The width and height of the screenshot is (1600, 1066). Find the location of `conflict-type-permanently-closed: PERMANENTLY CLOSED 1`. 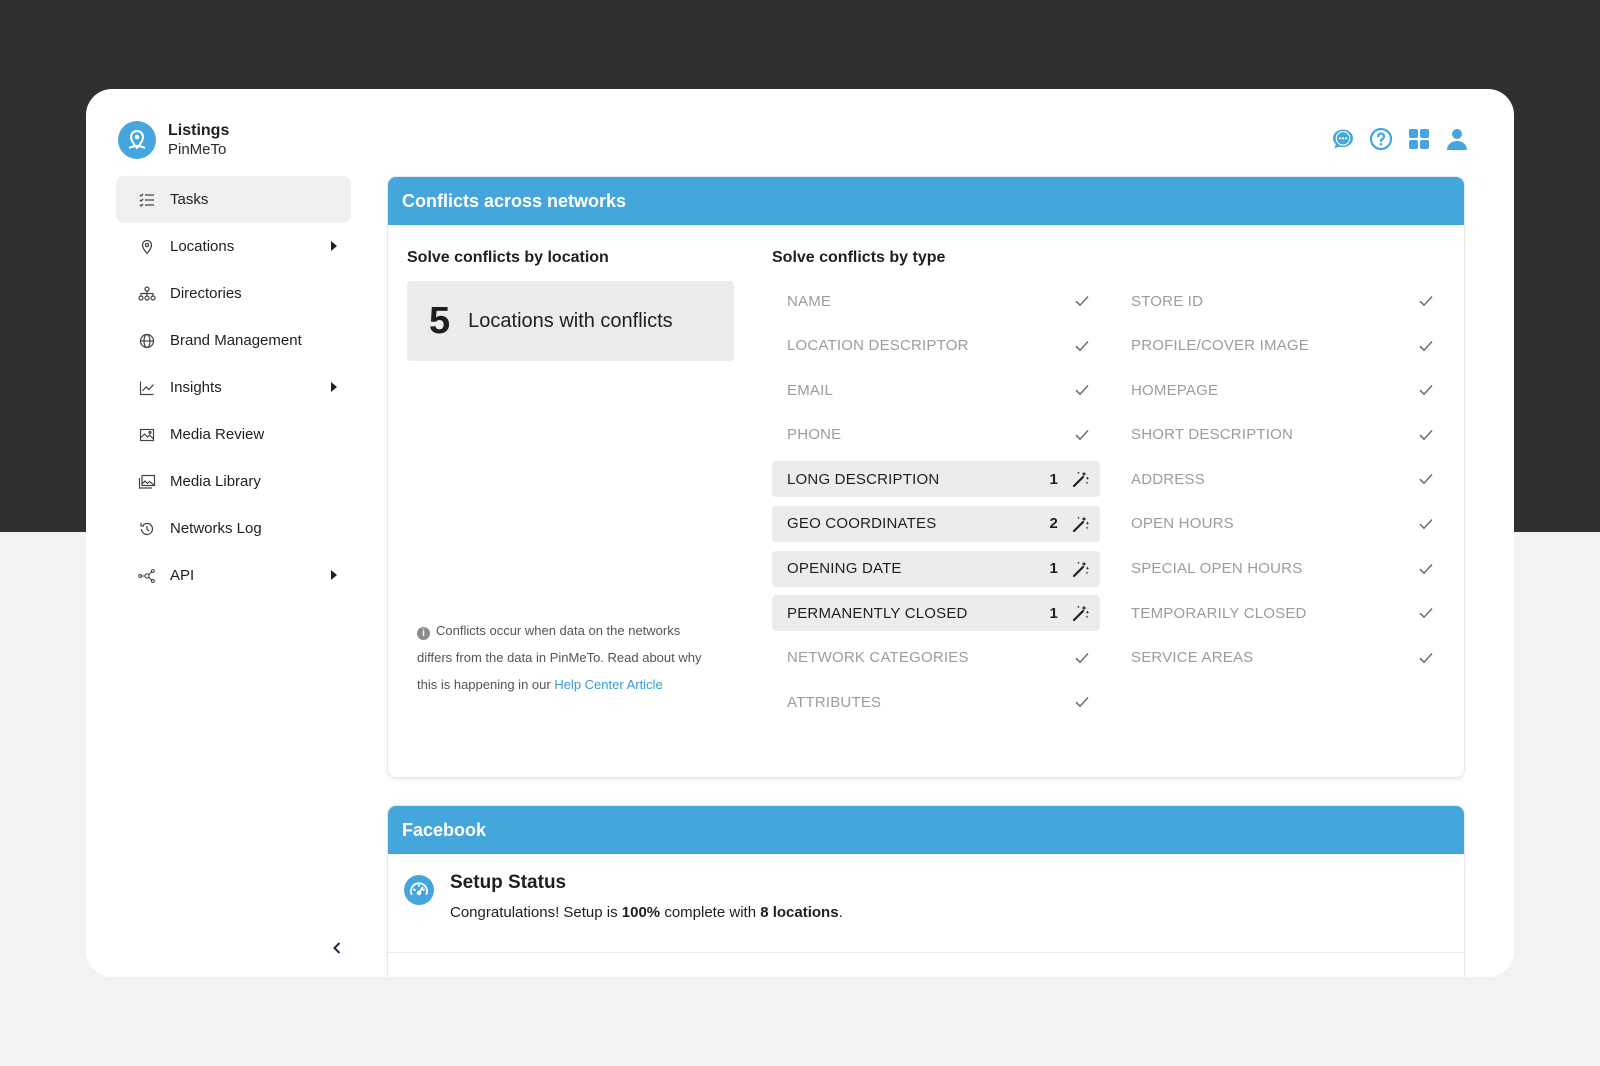

conflict-type-permanently-closed: PERMANENTLY CLOSED 1 is located at coordinates (936, 613).